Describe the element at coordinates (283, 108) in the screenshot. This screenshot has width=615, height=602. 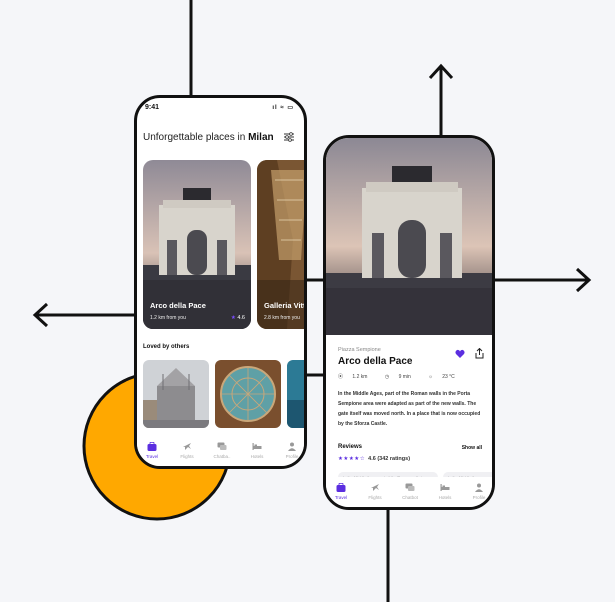
I see `status-icons: ıl ≈ ▭` at that location.